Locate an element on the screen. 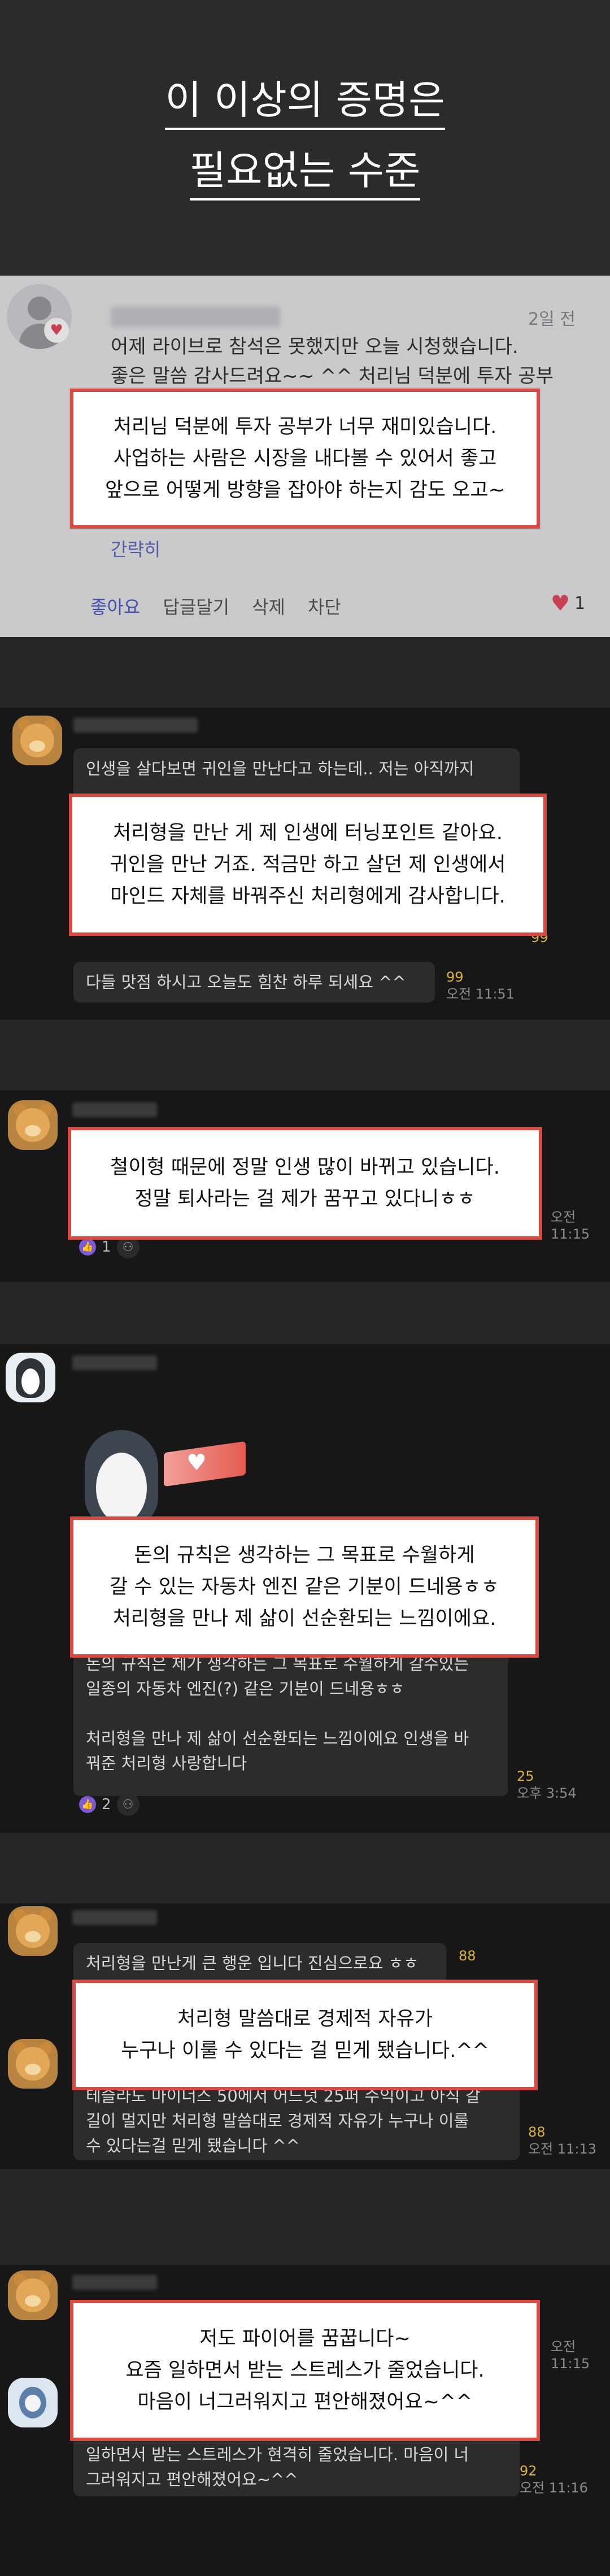  avatar-belly is located at coordinates (30, 1381).